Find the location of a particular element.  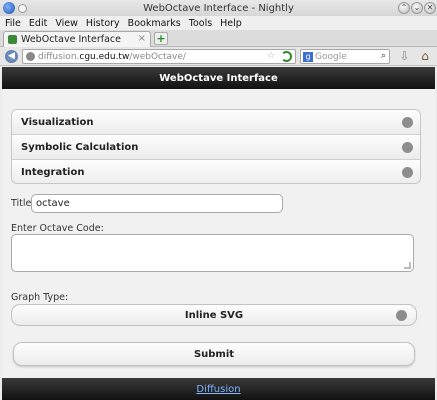

accordion-label: Symbolic Calculation is located at coordinates (80, 147).